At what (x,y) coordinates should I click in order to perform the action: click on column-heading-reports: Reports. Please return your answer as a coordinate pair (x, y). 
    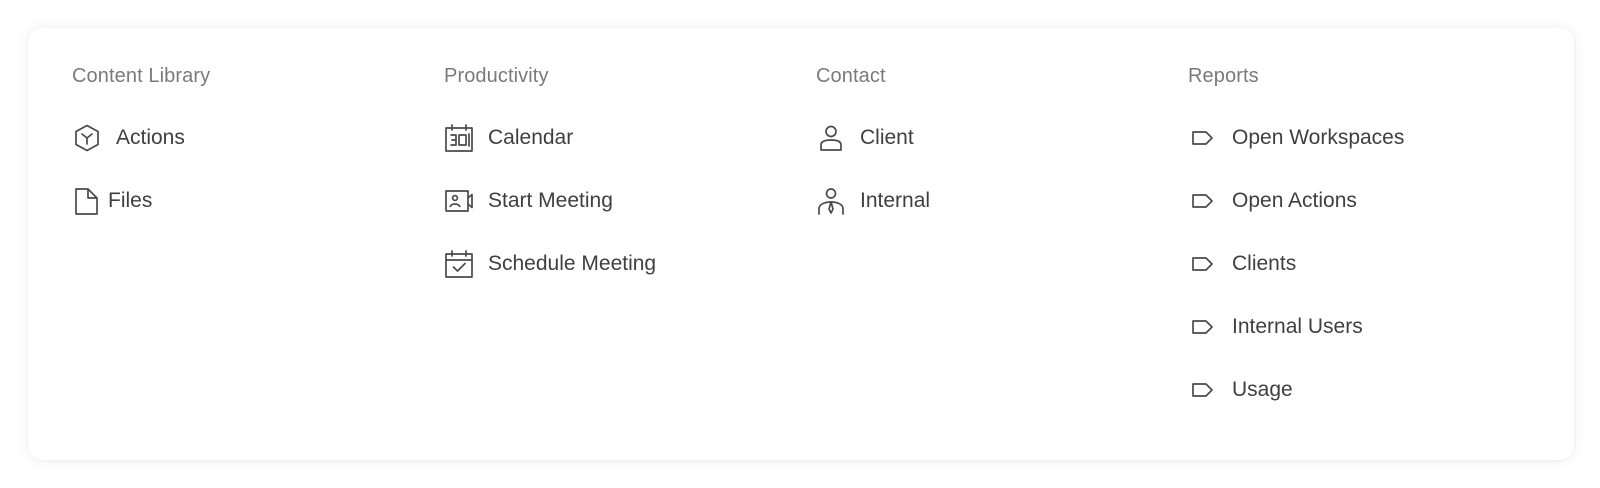
    Looking at the image, I should click on (1223, 76).